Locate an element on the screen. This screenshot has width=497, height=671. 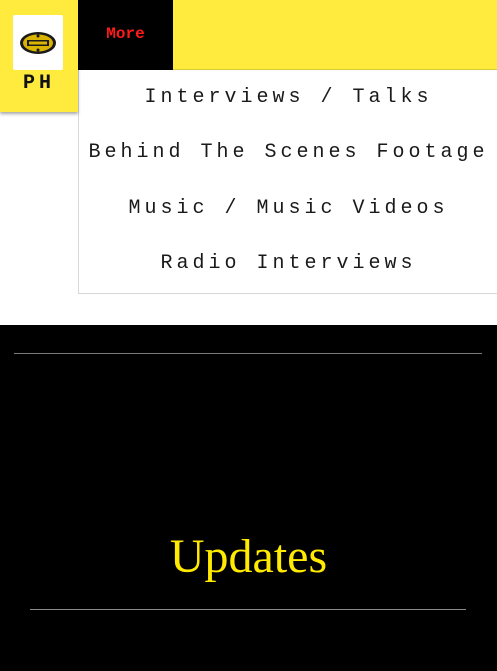
logo-emblem-icon is located at coordinates (38, 42).